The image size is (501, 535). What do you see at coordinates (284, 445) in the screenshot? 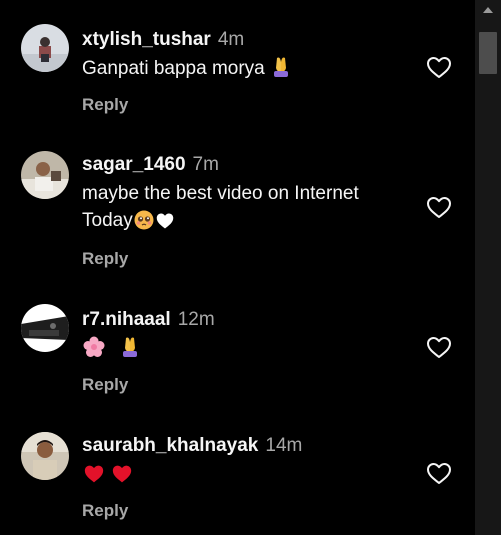
I see `comment-time: 14m` at bounding box center [284, 445].